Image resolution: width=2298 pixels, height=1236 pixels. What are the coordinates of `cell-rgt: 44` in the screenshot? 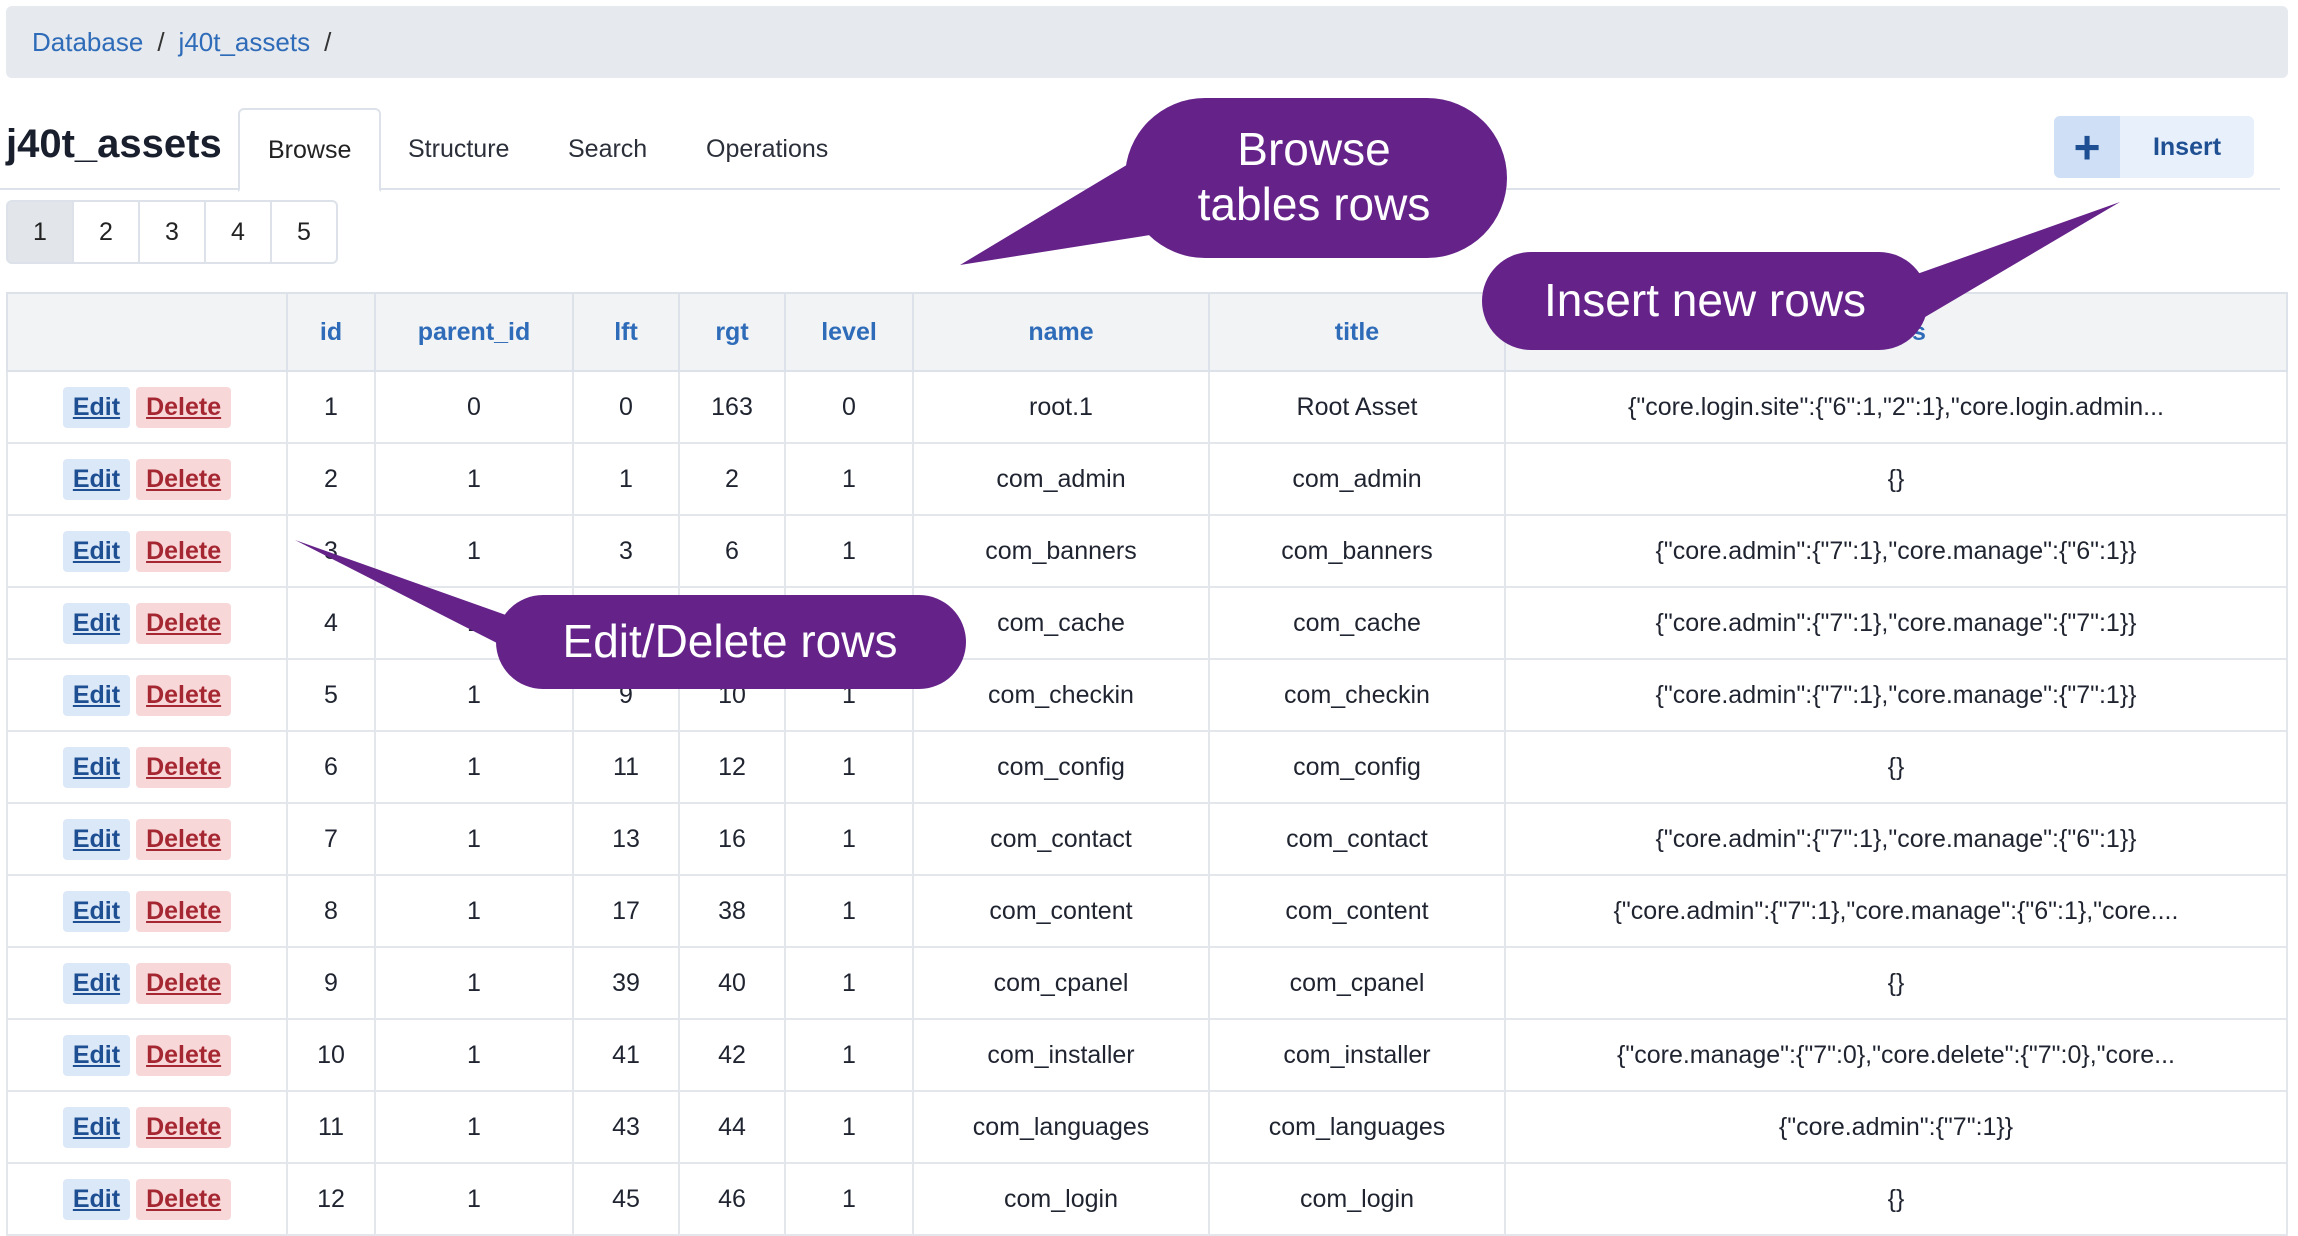 It's located at (732, 1127).